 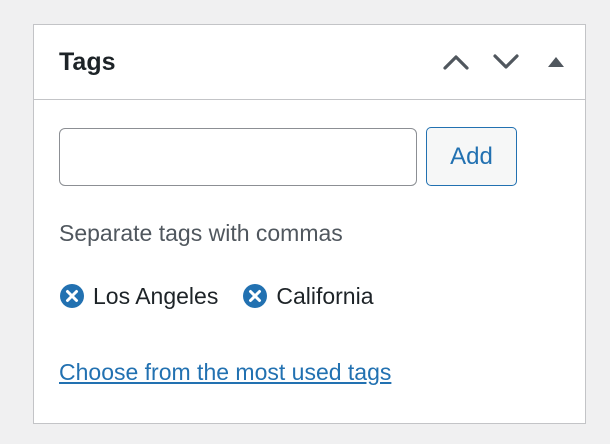 What do you see at coordinates (471, 156) in the screenshot?
I see `add-tag-button: Add` at bounding box center [471, 156].